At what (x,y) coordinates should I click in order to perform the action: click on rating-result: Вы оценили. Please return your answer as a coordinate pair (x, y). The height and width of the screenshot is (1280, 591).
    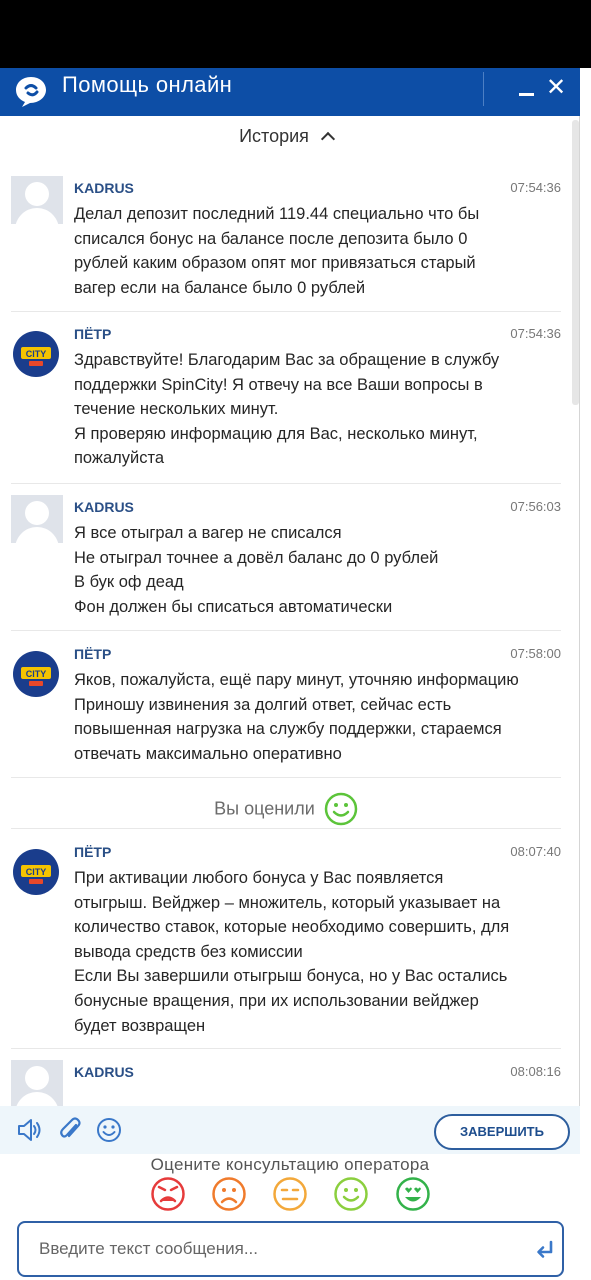
    Looking at the image, I should click on (286, 809).